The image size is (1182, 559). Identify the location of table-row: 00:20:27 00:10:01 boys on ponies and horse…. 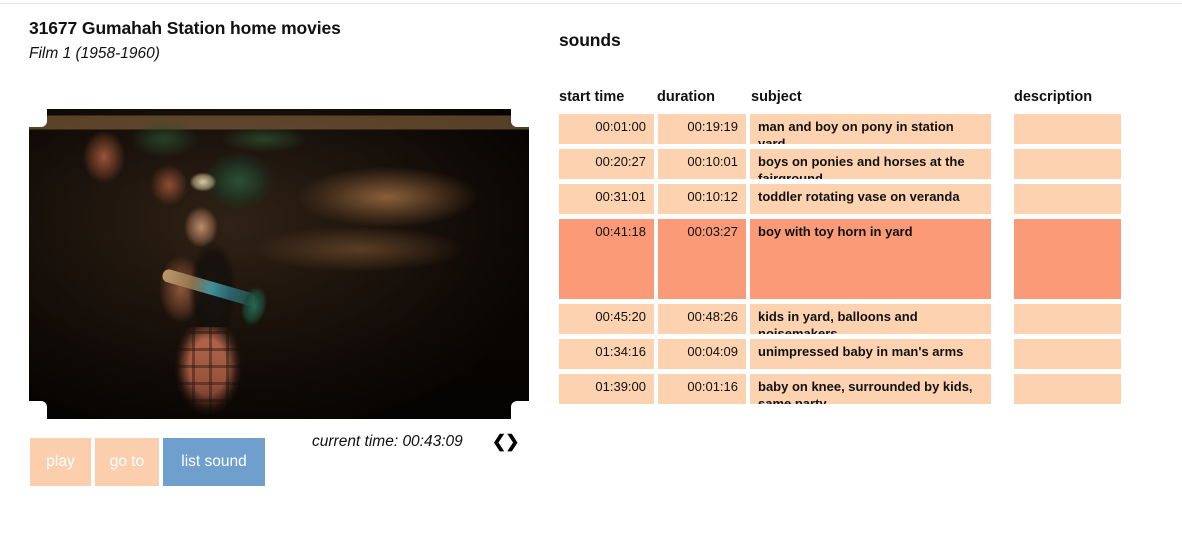
(840, 164).